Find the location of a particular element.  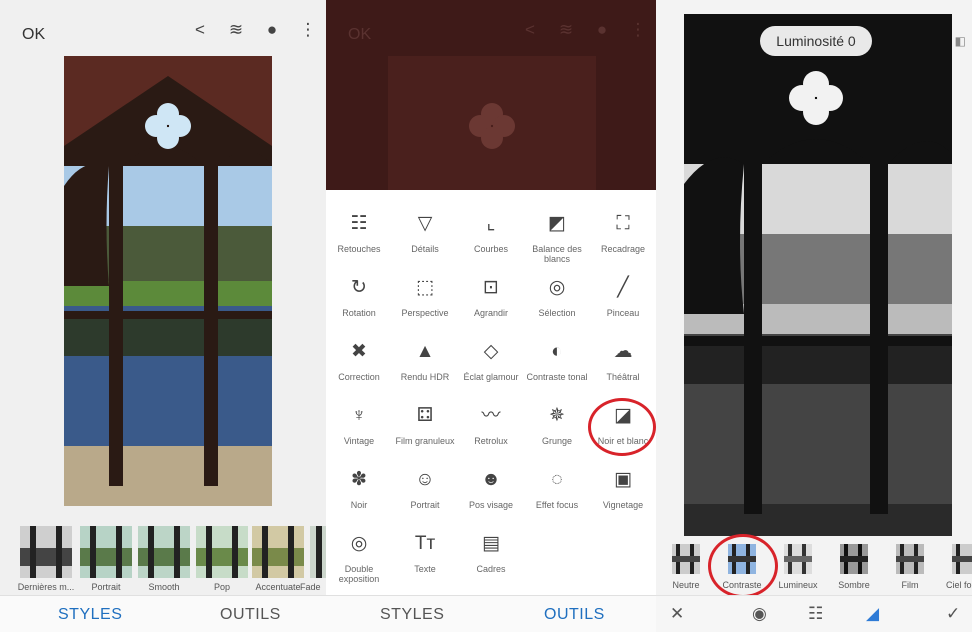

tool-retrolux: 〰 Retrolux is located at coordinates (491, 425).